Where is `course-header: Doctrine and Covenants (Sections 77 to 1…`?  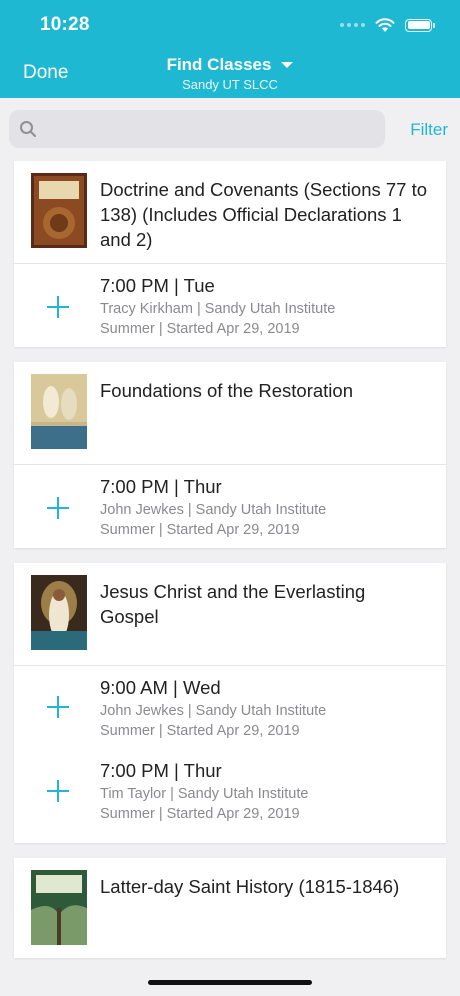
course-header: Doctrine and Covenants (Sections 77 to 1… is located at coordinates (230, 212).